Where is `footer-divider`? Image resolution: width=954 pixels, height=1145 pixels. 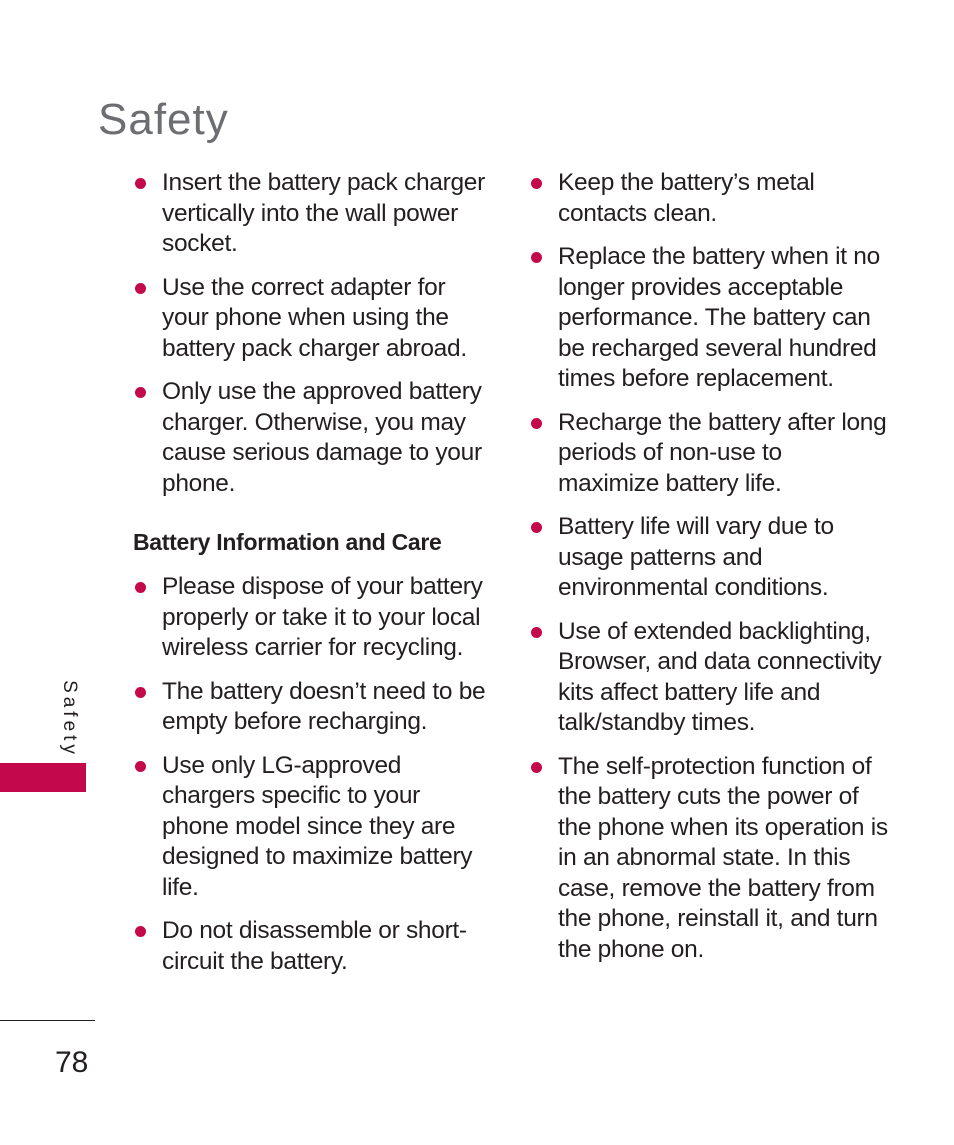
footer-divider is located at coordinates (47, 1020).